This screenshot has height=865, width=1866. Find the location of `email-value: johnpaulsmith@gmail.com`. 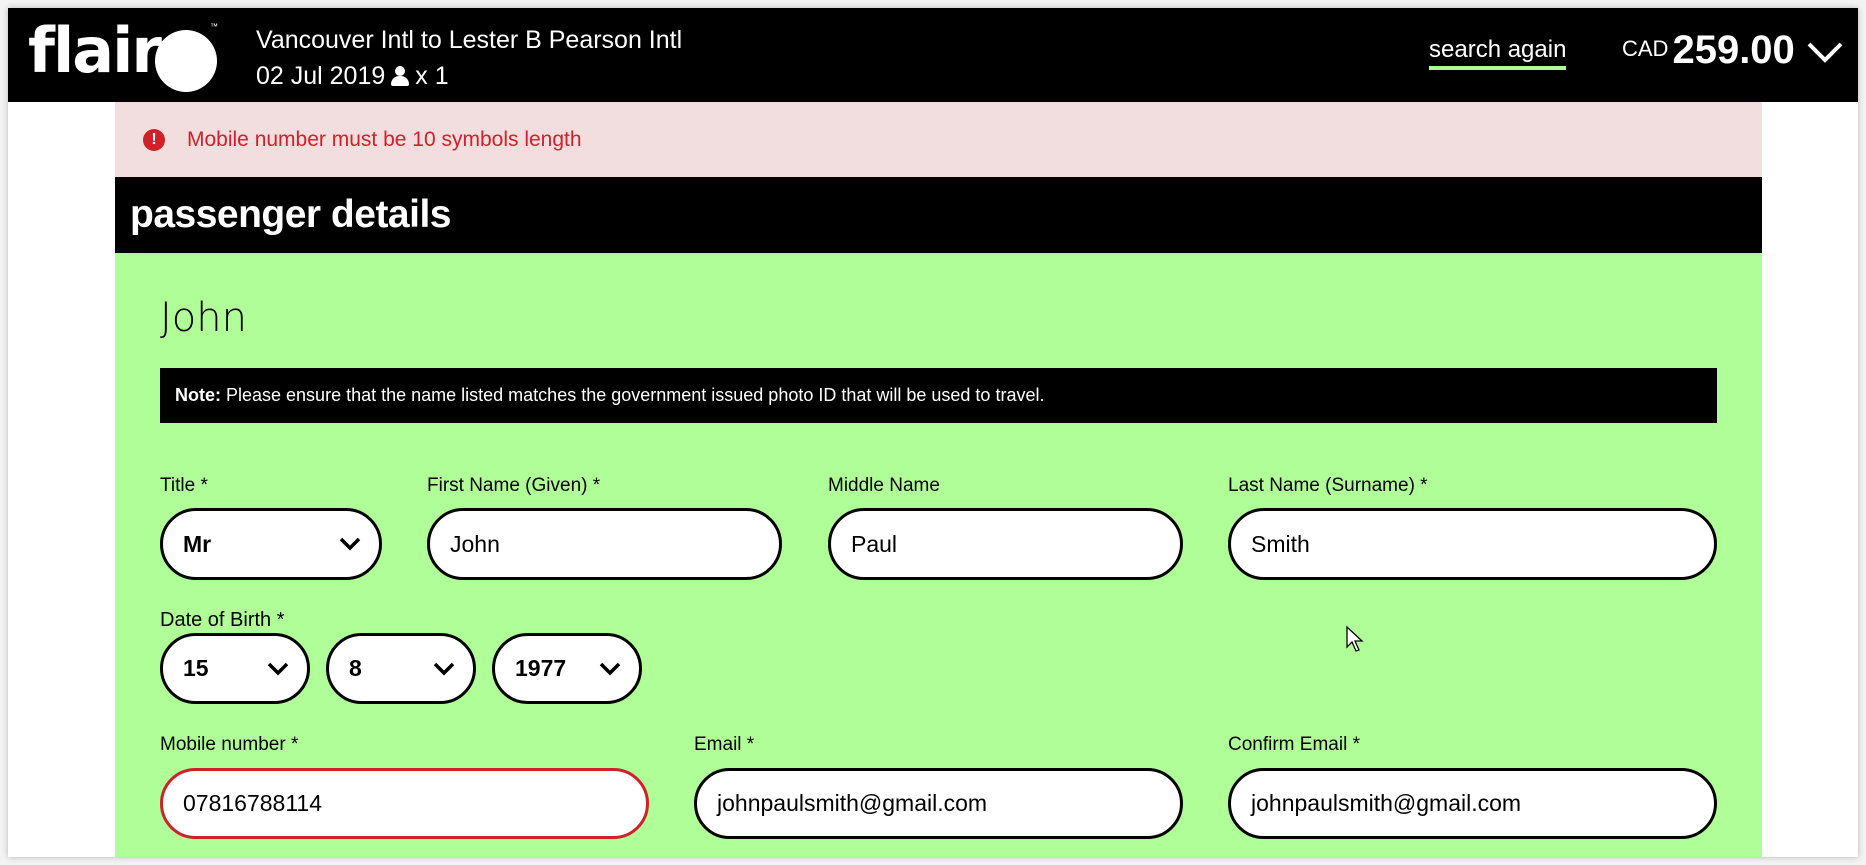

email-value: johnpaulsmith@gmail.com is located at coordinates (852, 803).